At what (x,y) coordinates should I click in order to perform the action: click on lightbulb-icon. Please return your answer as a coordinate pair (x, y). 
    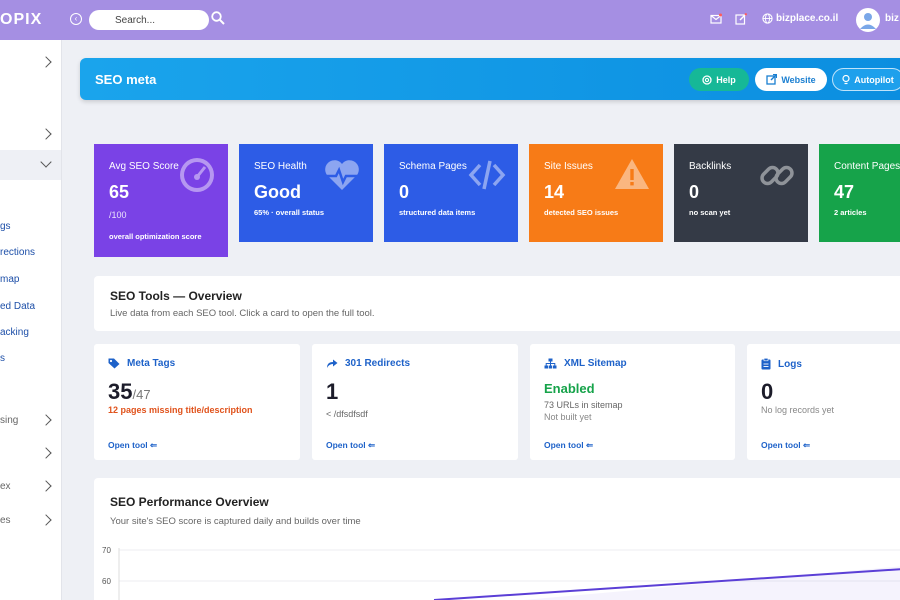
    Looking at the image, I should click on (846, 79).